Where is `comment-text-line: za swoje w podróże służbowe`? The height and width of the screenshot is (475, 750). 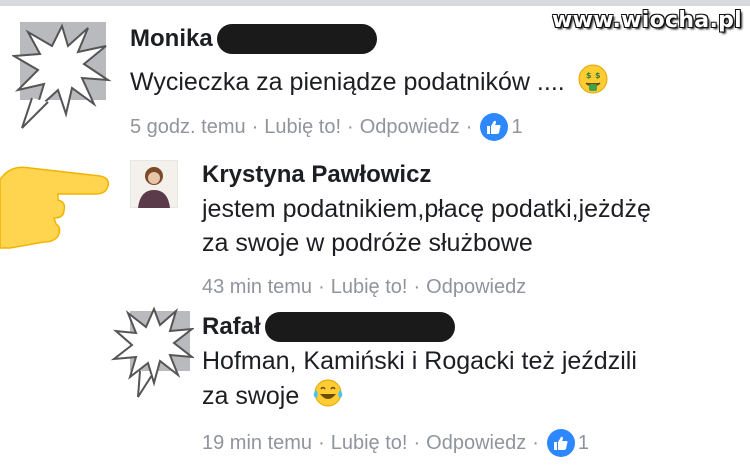 comment-text-line: za swoje w podróże służbowe is located at coordinates (367, 243).